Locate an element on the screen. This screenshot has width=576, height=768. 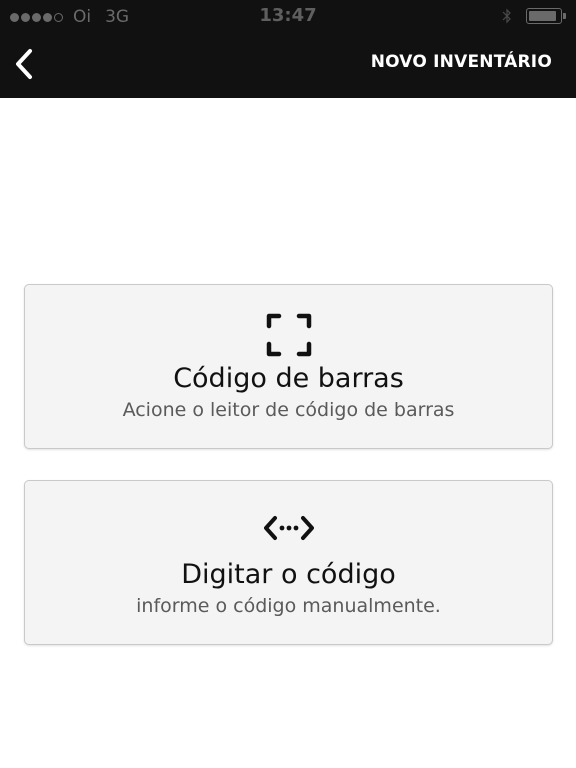
back-button is located at coordinates (24, 64).